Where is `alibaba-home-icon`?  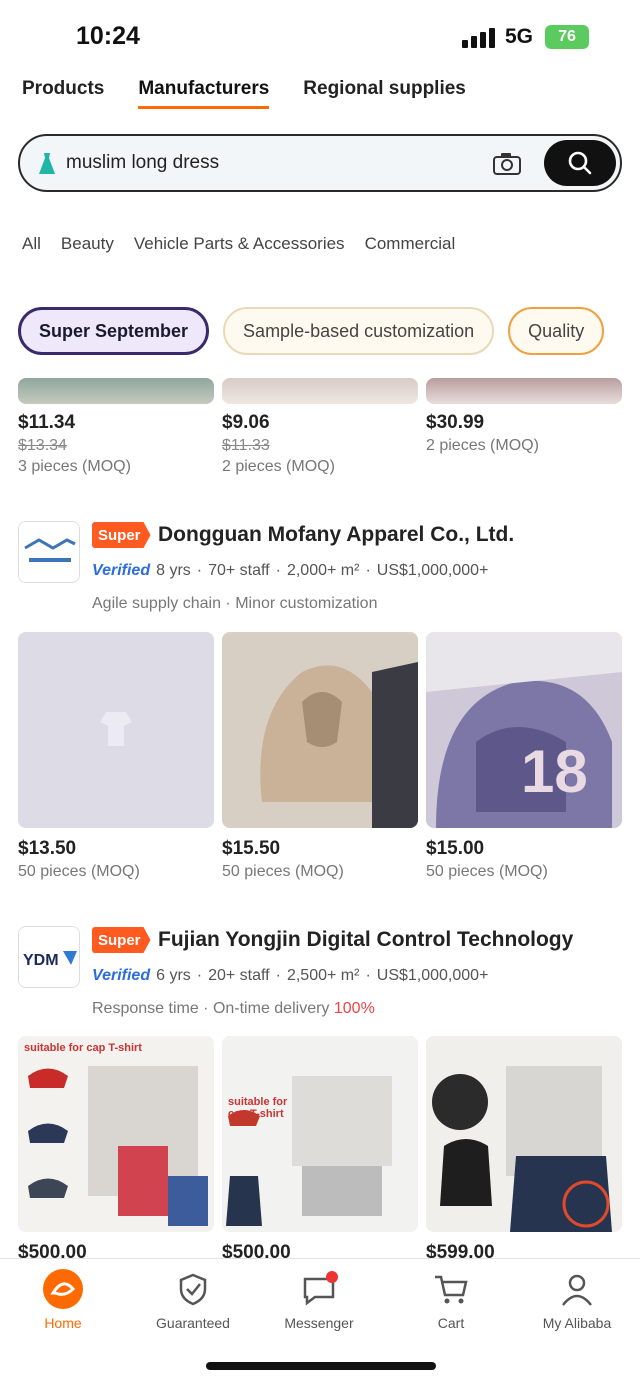
alibaba-home-icon is located at coordinates (63, 1289).